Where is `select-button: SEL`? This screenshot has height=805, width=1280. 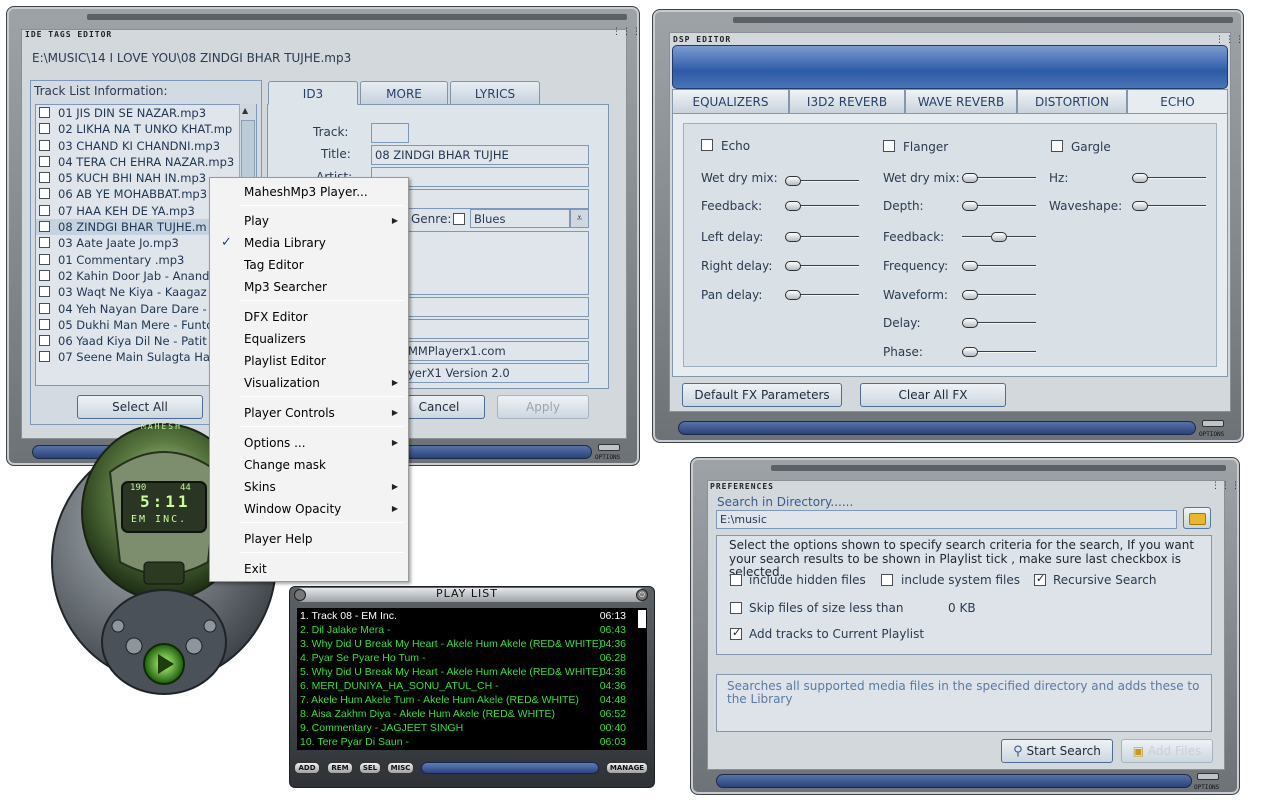 select-button: SEL is located at coordinates (370, 768).